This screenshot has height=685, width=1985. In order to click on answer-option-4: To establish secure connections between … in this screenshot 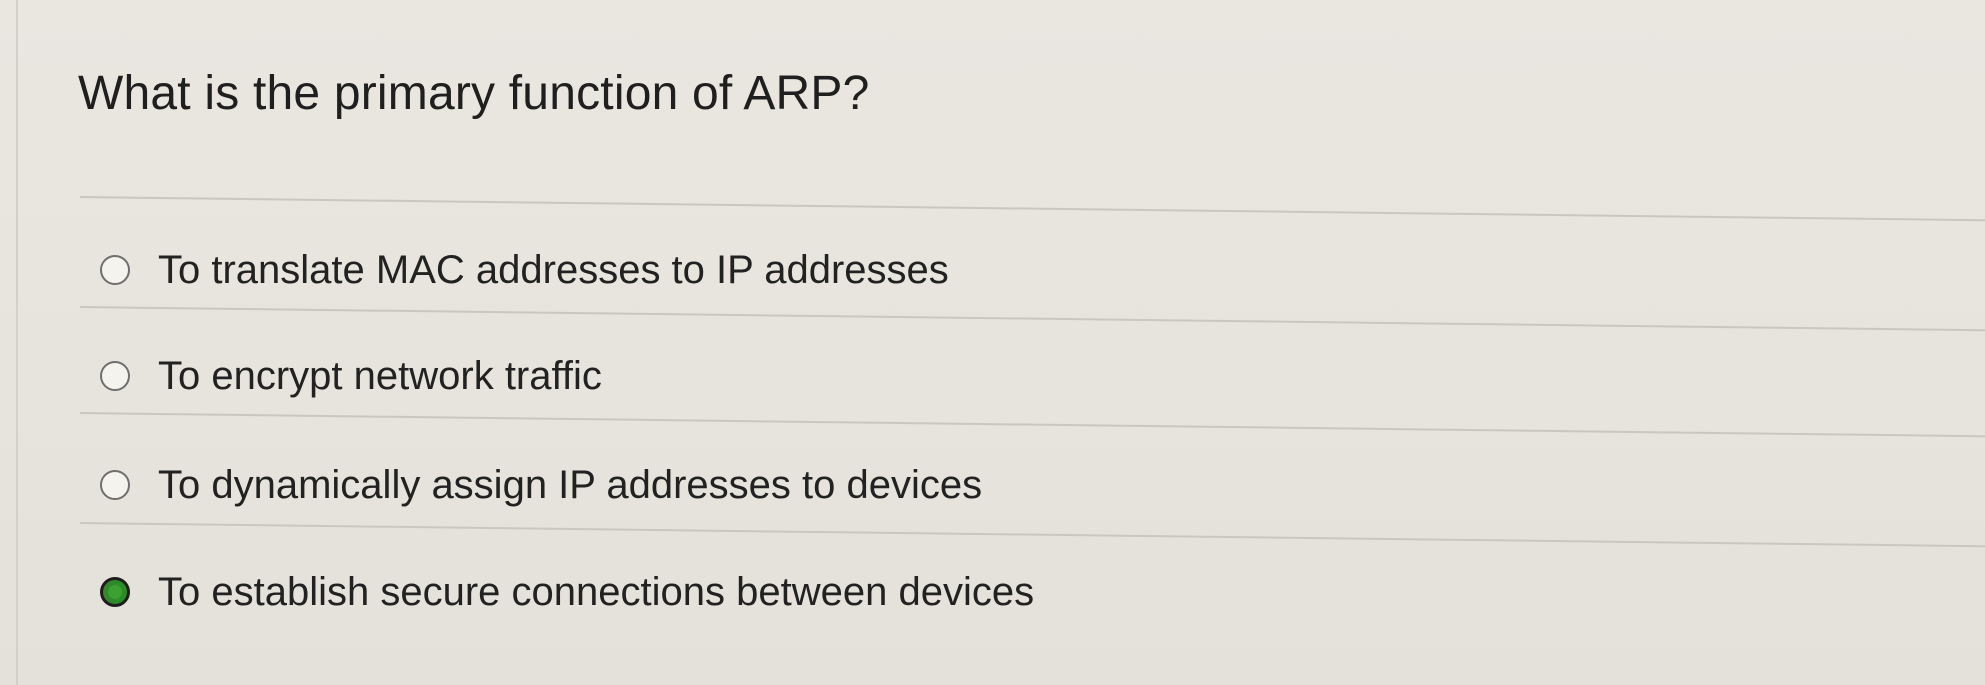, I will do `click(567, 592)`.